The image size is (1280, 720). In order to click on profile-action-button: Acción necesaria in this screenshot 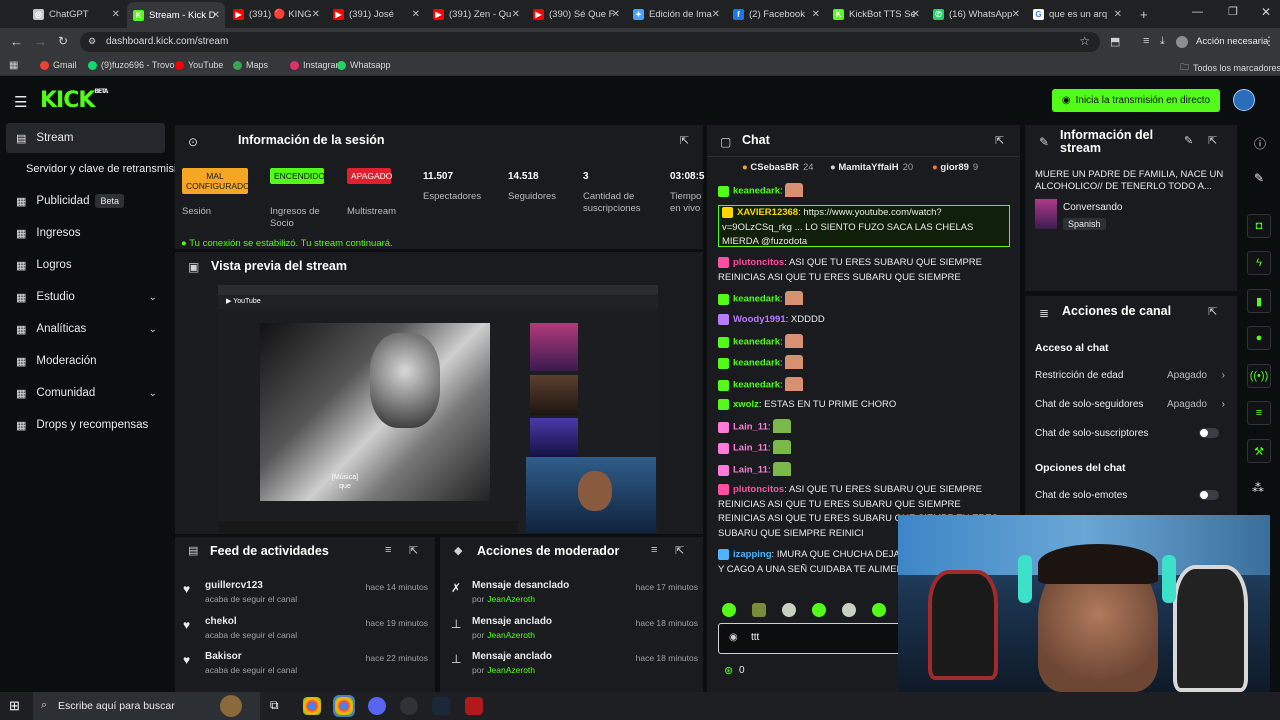, I will do `click(1232, 41)`.